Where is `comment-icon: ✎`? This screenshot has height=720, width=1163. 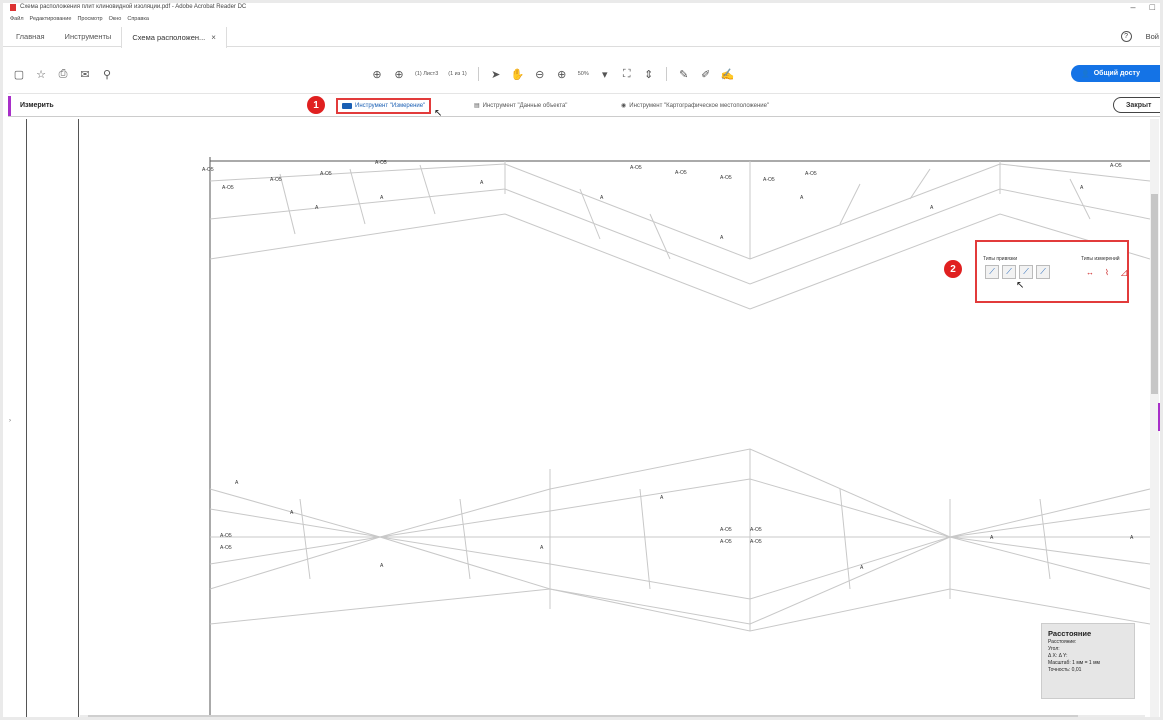
comment-icon: ✎ is located at coordinates (684, 74).